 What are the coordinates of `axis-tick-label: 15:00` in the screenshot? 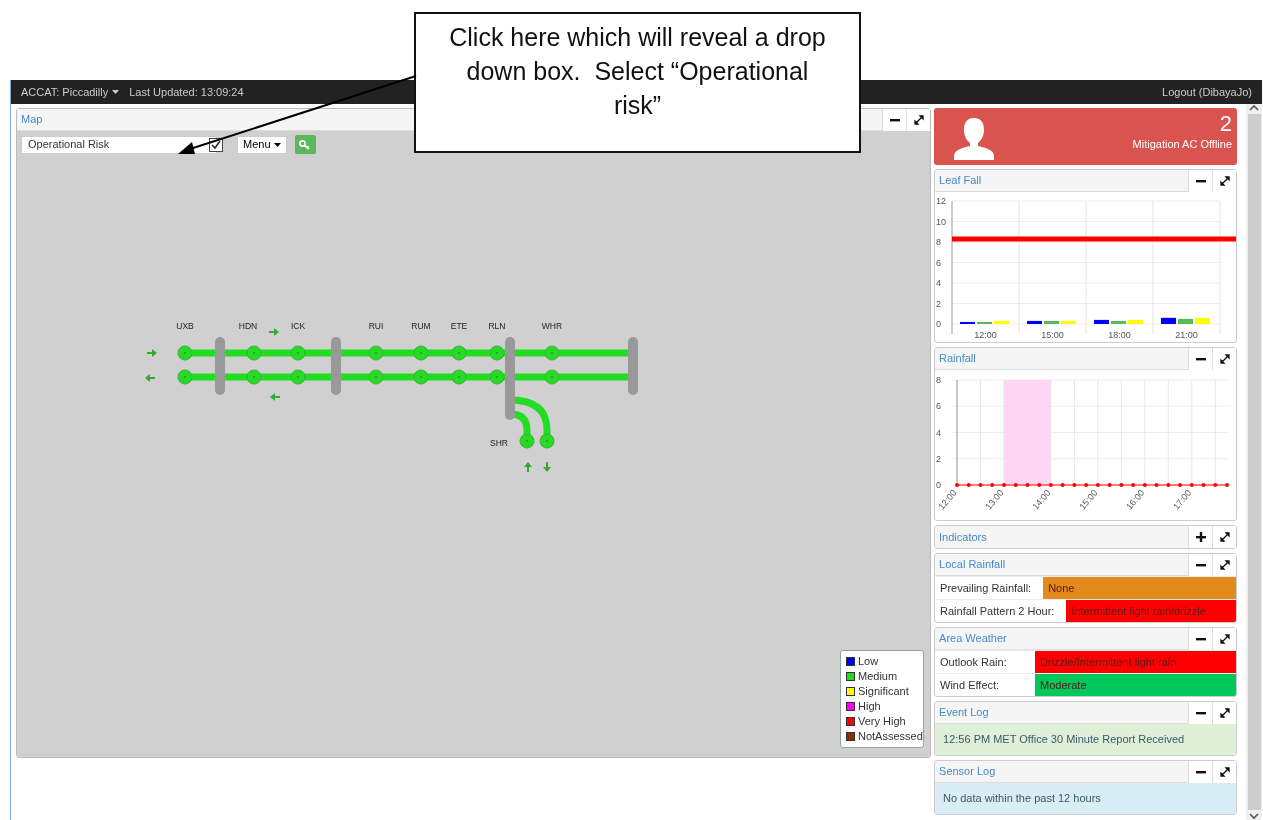 It's located at (1052, 335).